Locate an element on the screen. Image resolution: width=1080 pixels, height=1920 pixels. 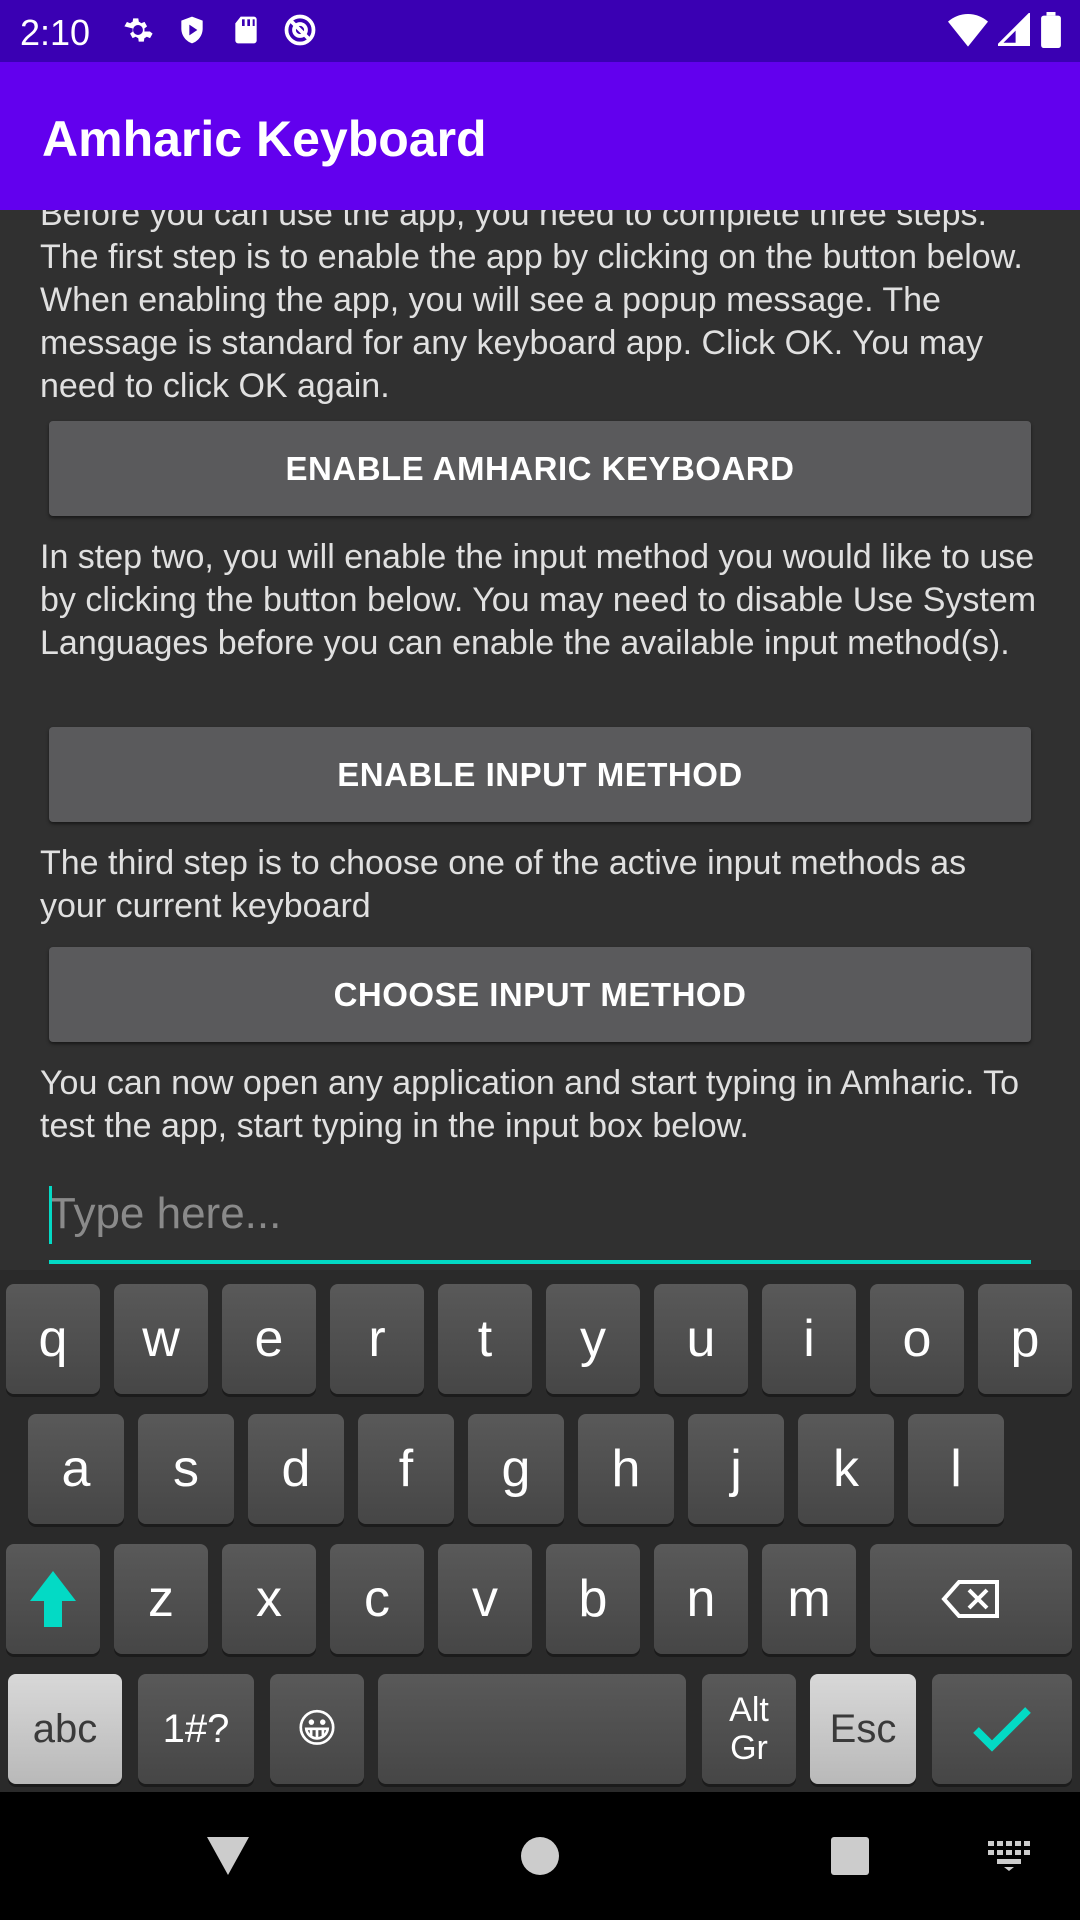
notification-icons is located at coordinates (219, 30).